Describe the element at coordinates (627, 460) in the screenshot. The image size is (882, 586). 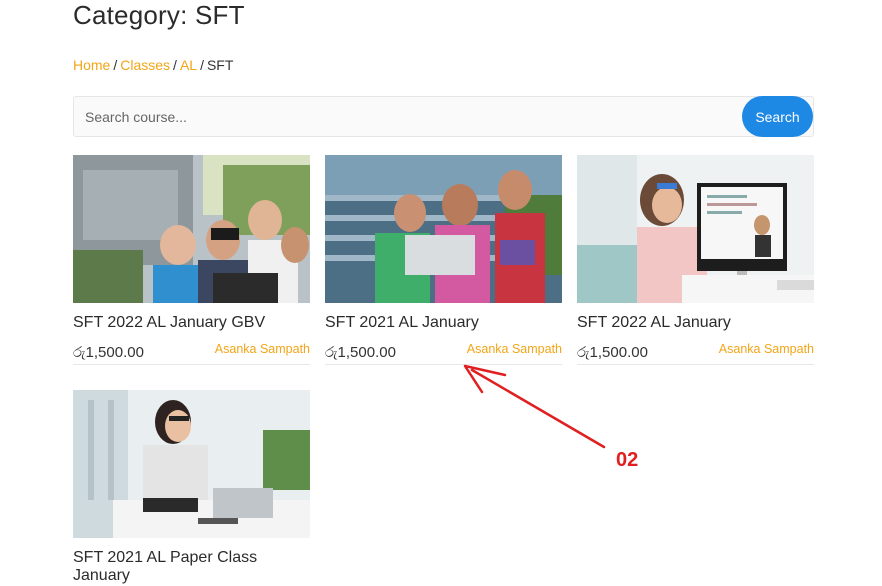
I see `annotation-label: 02` at that location.